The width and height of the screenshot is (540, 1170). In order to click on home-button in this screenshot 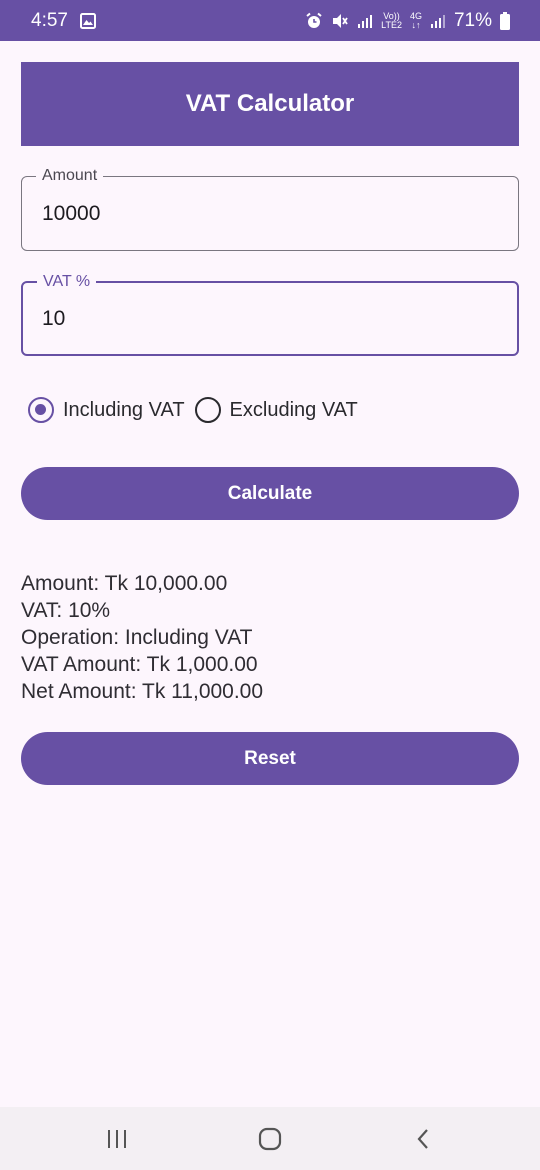, I will do `click(270, 1139)`.